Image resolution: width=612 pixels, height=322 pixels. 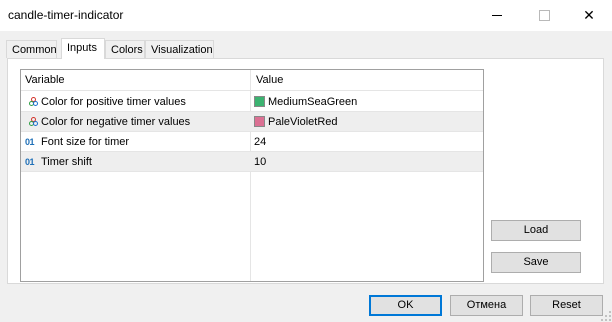 I want to click on column-header-value: Value, so click(x=270, y=80).